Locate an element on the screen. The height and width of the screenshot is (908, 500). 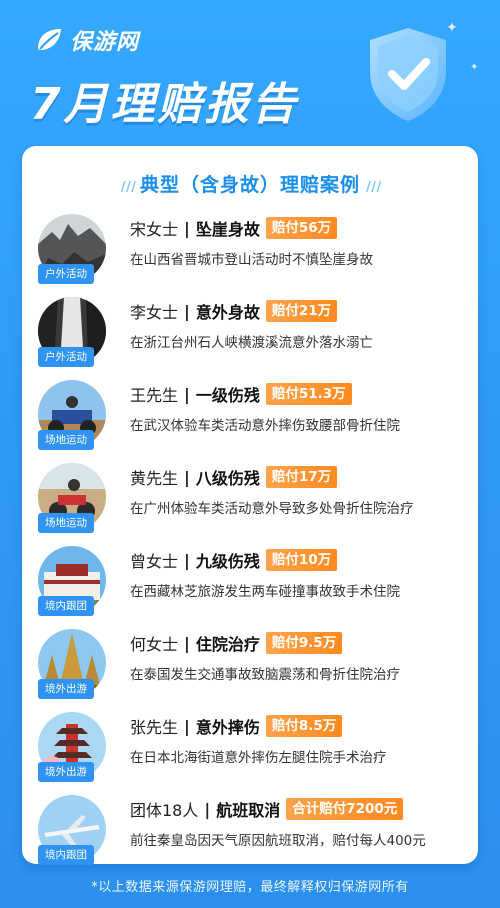
section-title: / / / 典型（含身故）理赔案例 / / / is located at coordinates (250, 183).